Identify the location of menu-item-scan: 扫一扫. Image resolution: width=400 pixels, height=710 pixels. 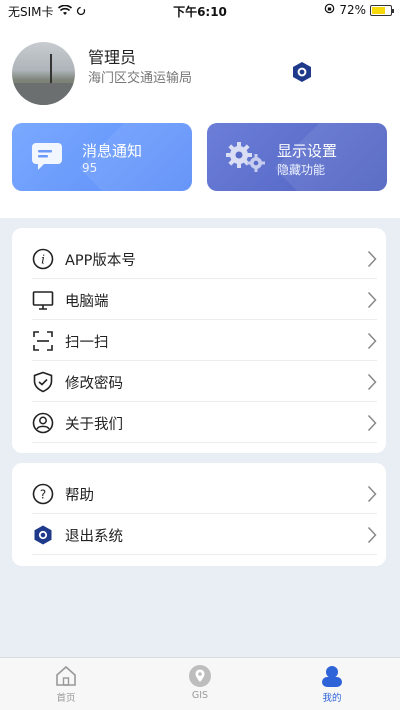
(204, 340).